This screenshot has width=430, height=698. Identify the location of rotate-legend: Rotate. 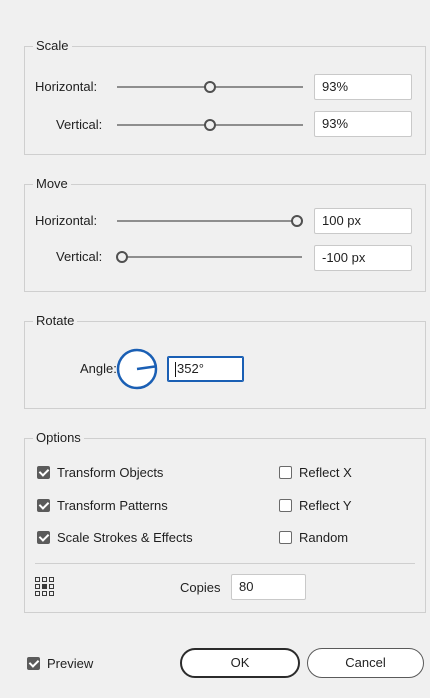
(55, 321).